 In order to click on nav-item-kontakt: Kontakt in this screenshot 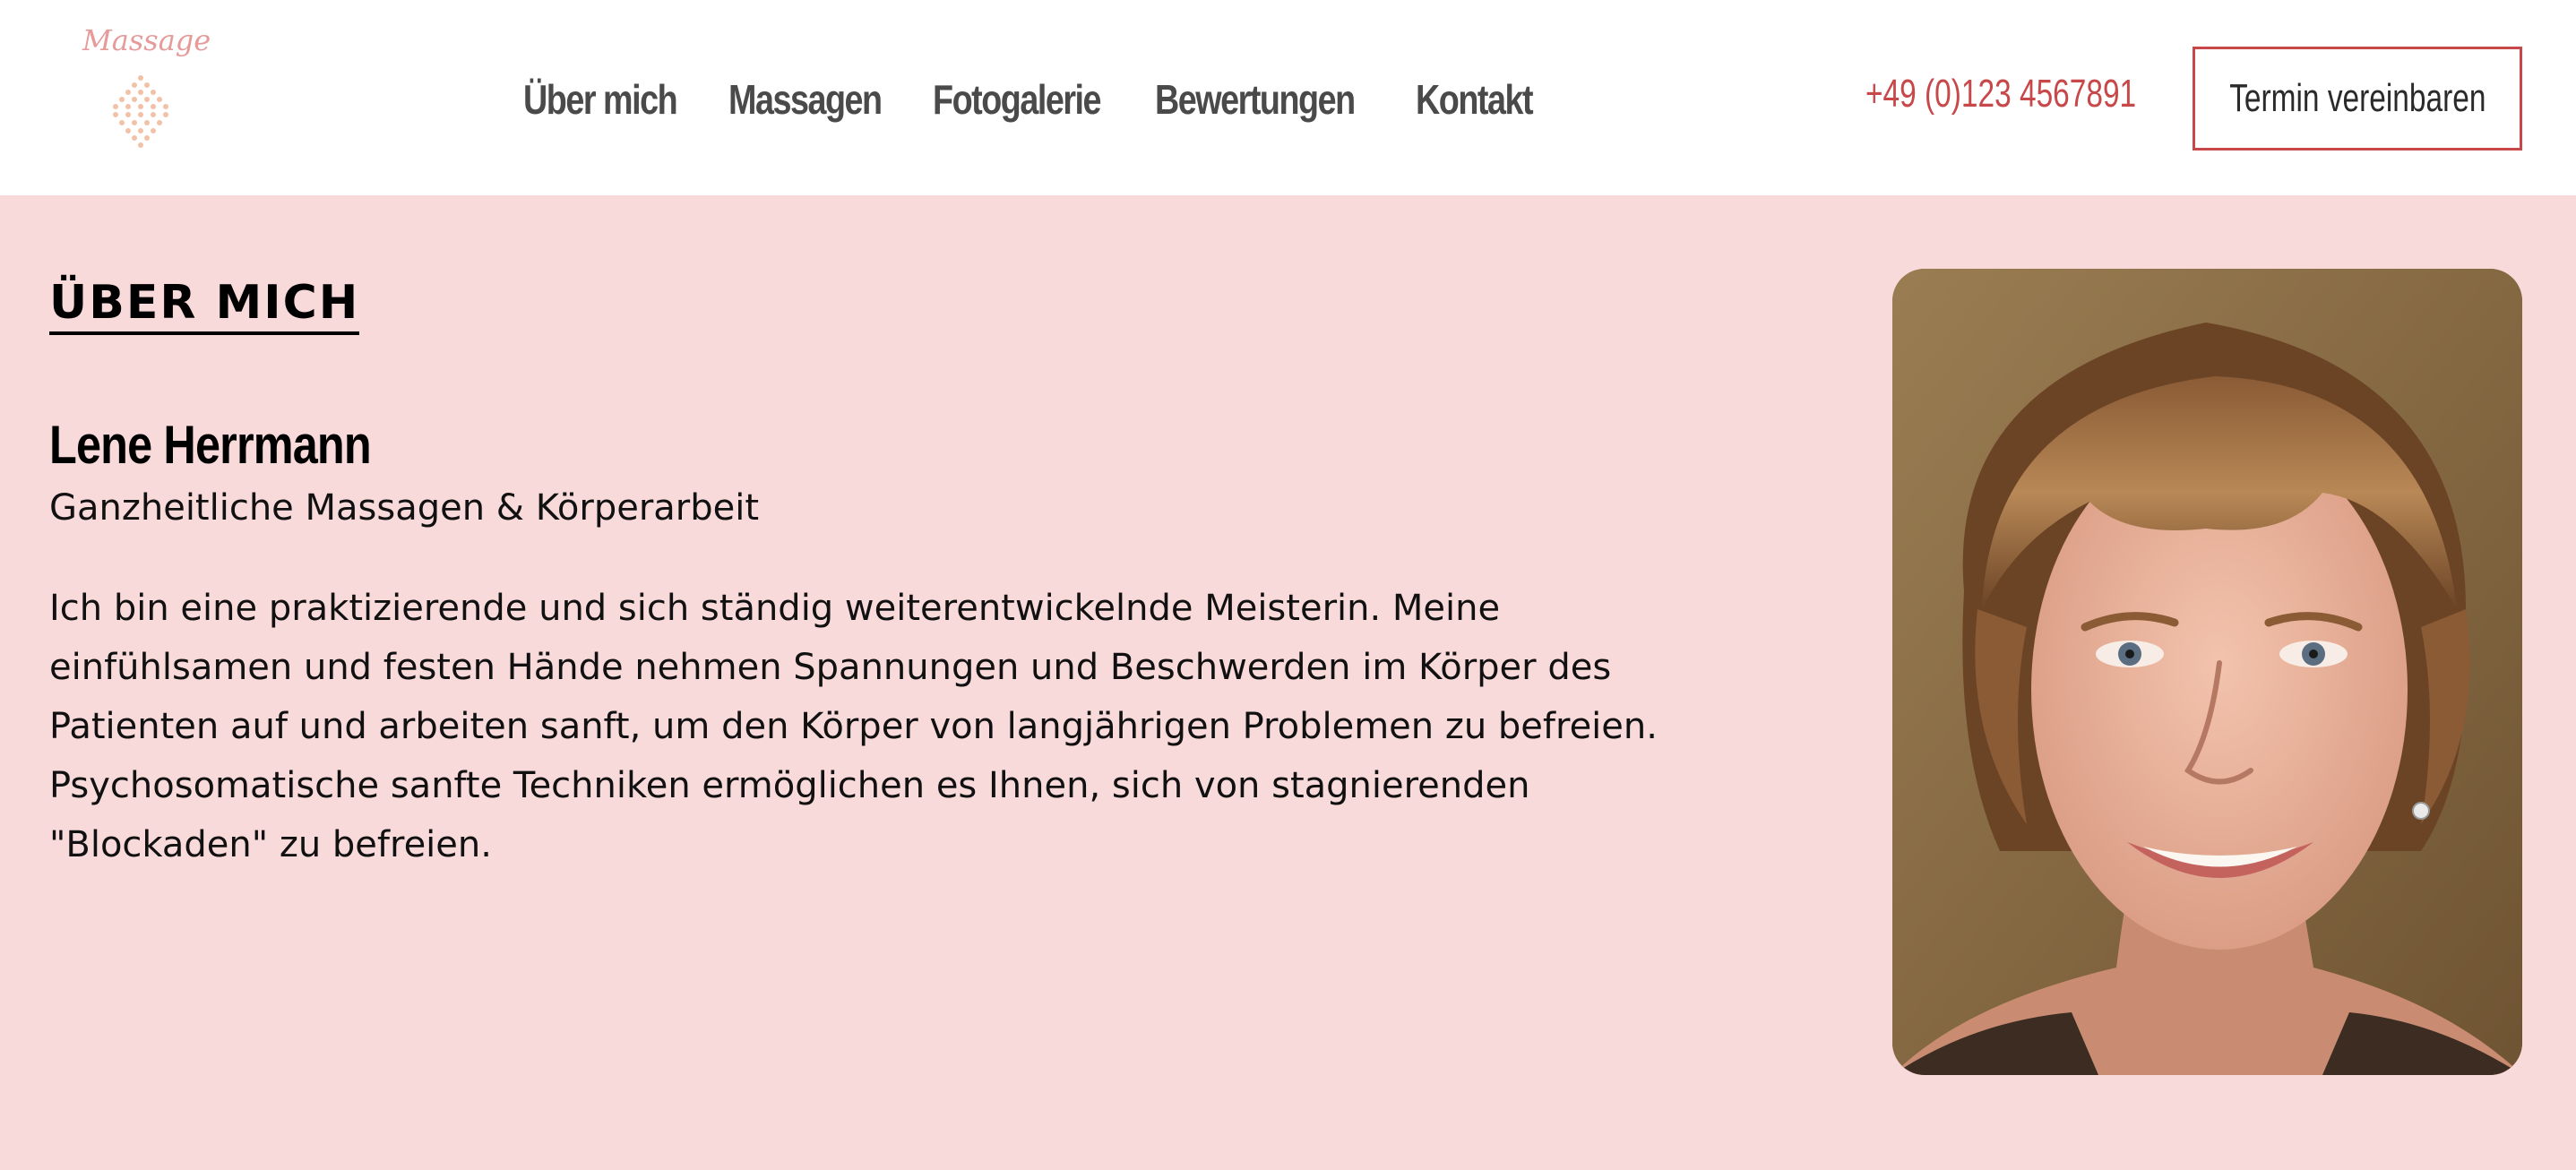, I will do `click(1475, 100)`.